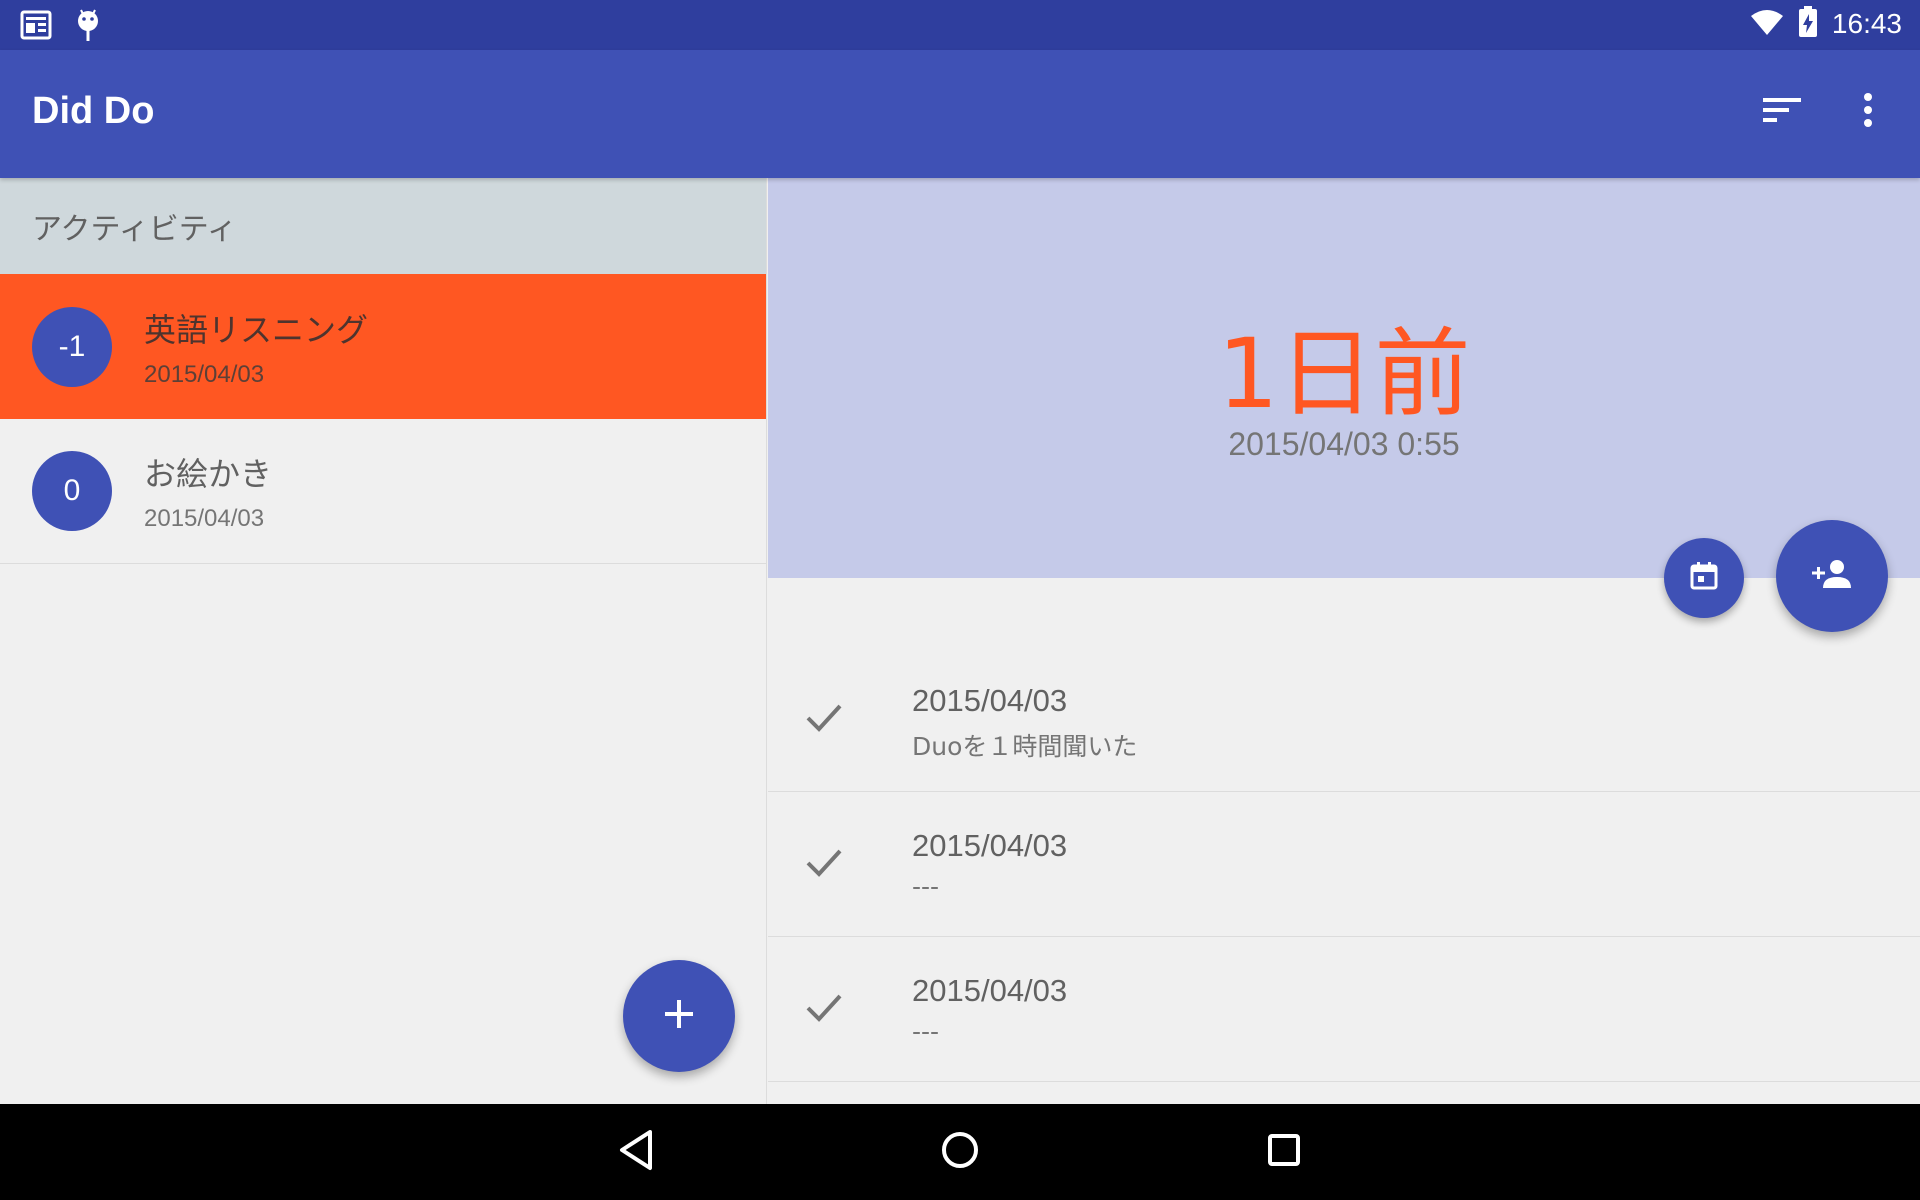 The width and height of the screenshot is (1920, 1200). I want to click on add-icon, so click(679, 1016).